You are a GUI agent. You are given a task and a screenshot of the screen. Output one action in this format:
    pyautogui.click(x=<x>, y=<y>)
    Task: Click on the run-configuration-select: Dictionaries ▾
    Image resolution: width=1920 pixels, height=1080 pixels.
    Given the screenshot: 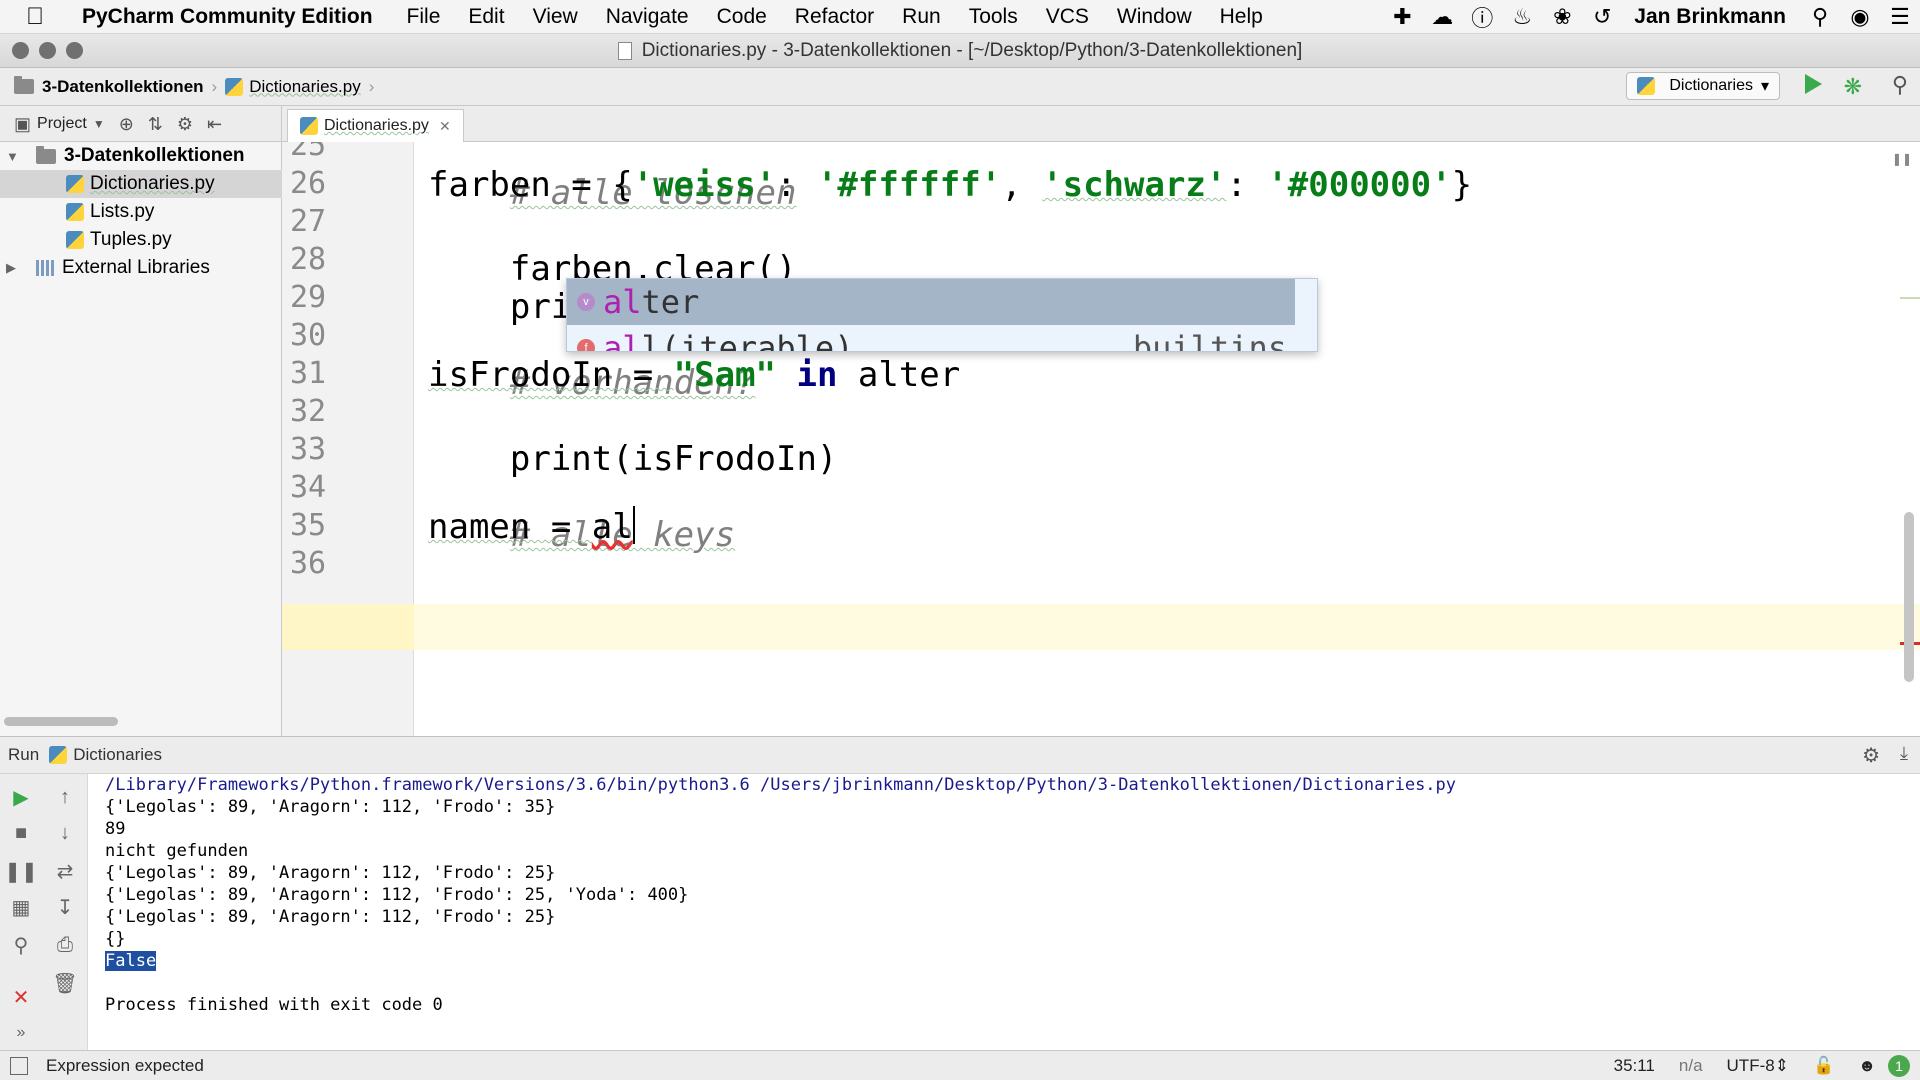 What is the action you would take?
    pyautogui.click(x=1703, y=86)
    